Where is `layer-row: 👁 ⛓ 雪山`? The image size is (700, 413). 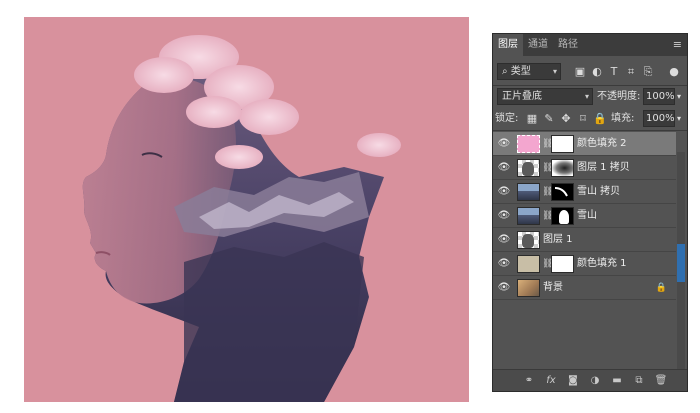 layer-row: 👁 ⛓ 雪山 is located at coordinates (584, 216).